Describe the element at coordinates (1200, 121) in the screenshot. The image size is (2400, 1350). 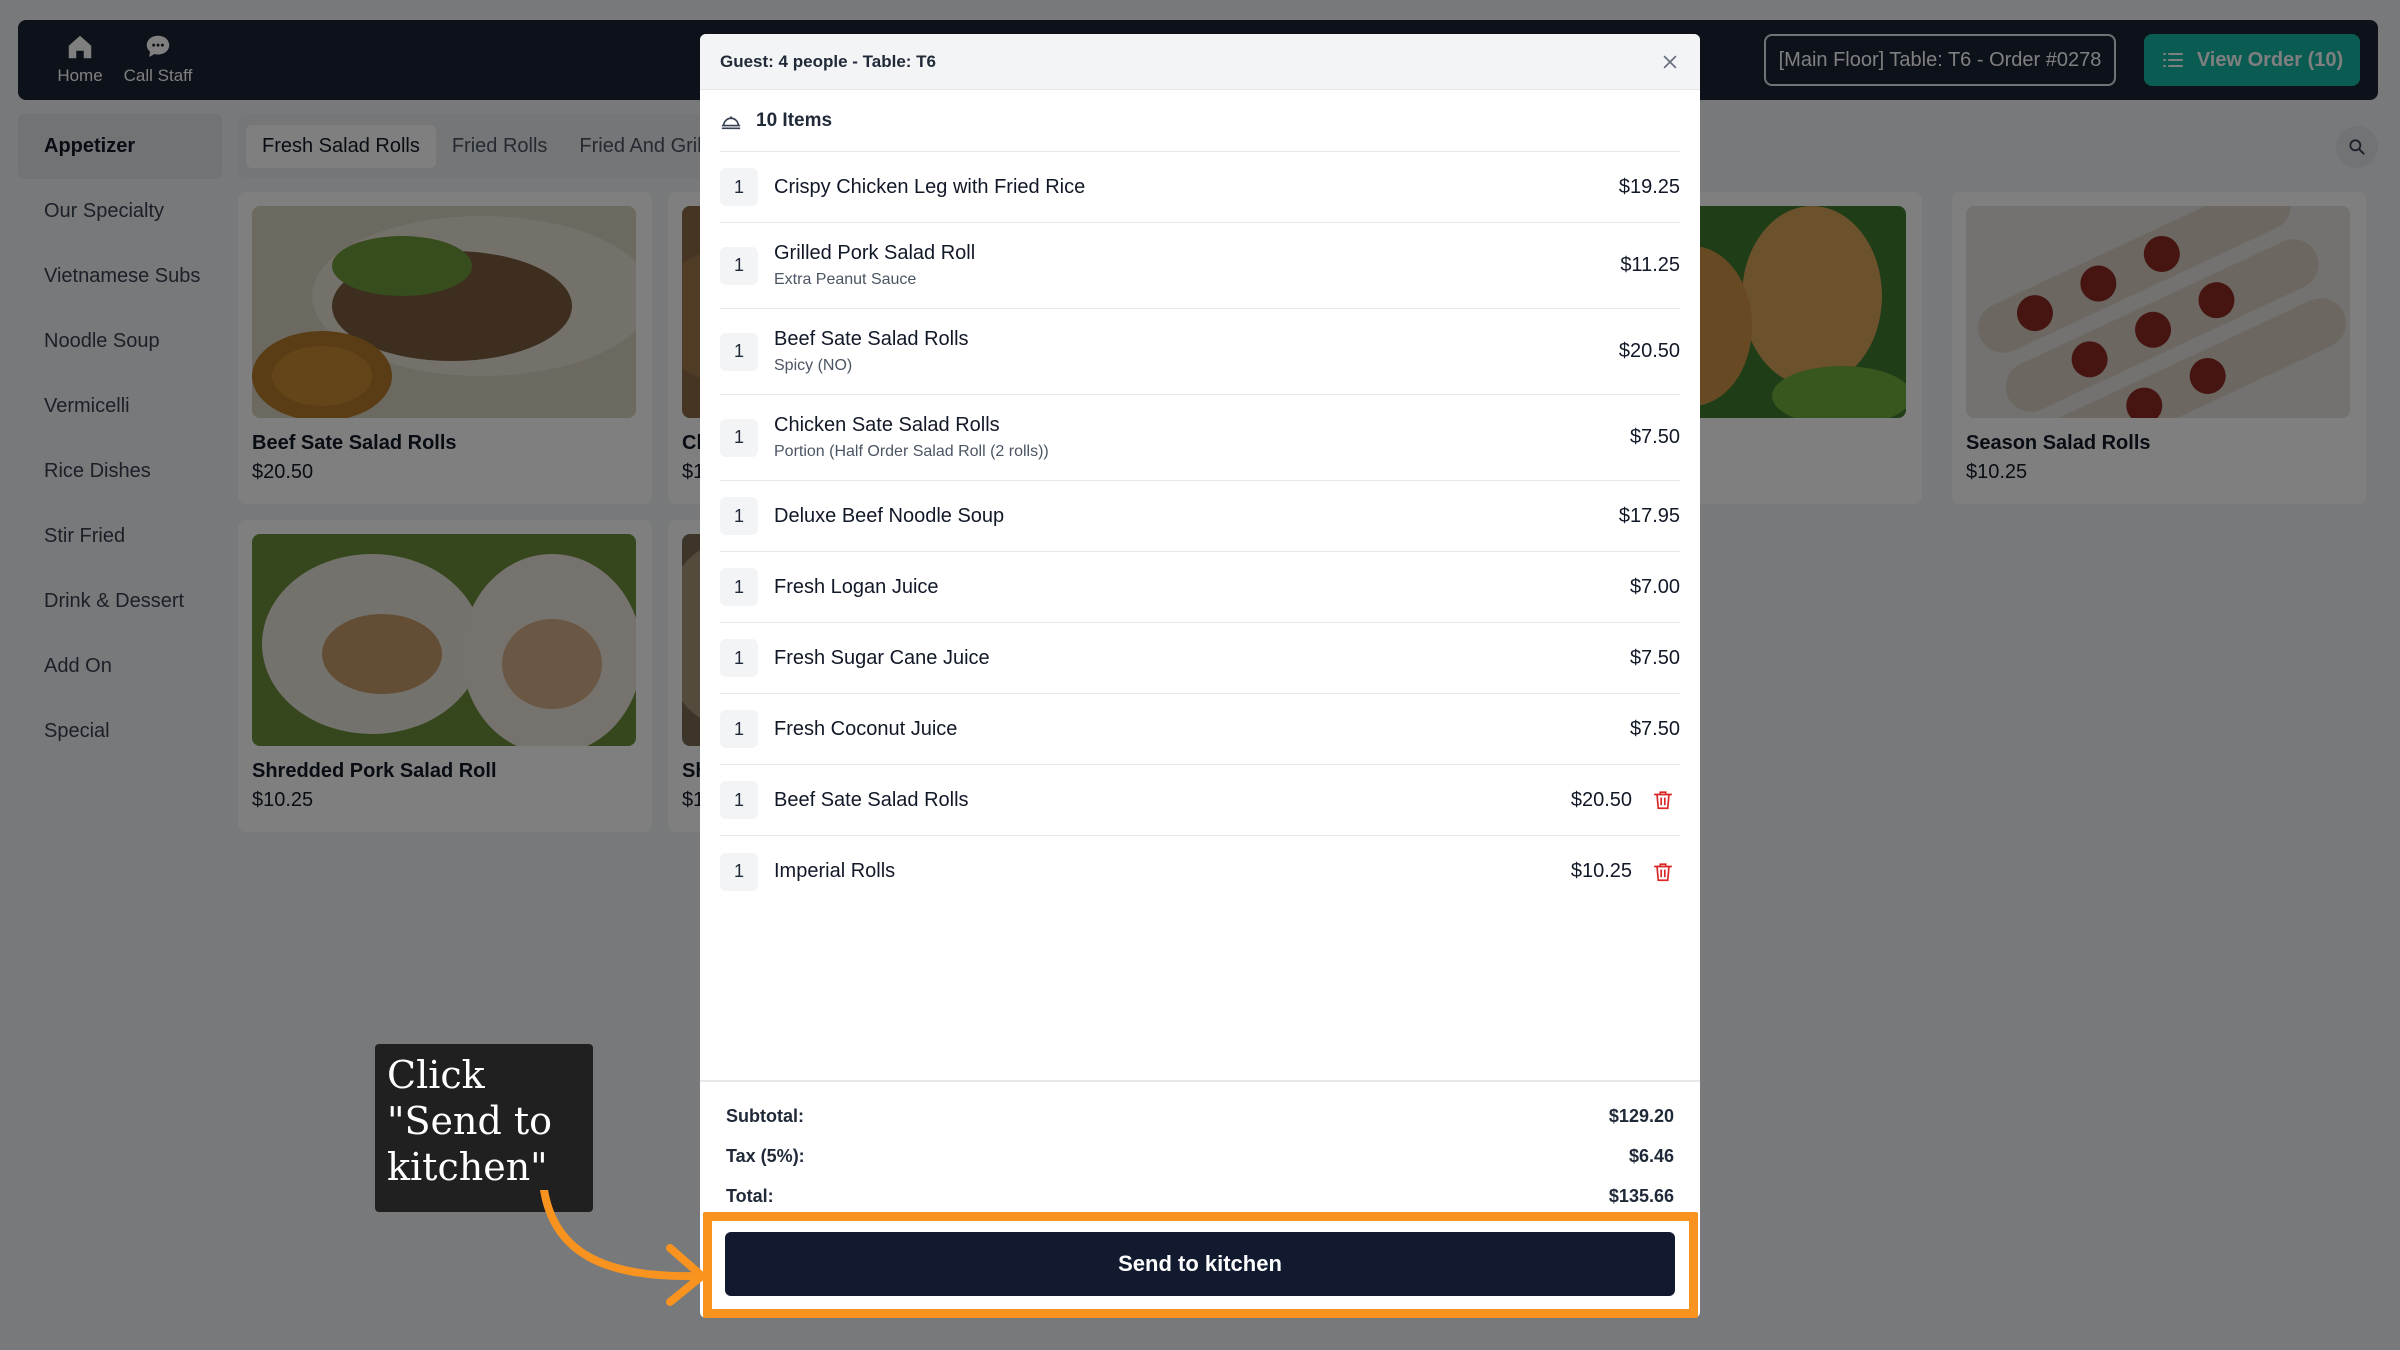
I see `items-count-header: 10 Items` at that location.